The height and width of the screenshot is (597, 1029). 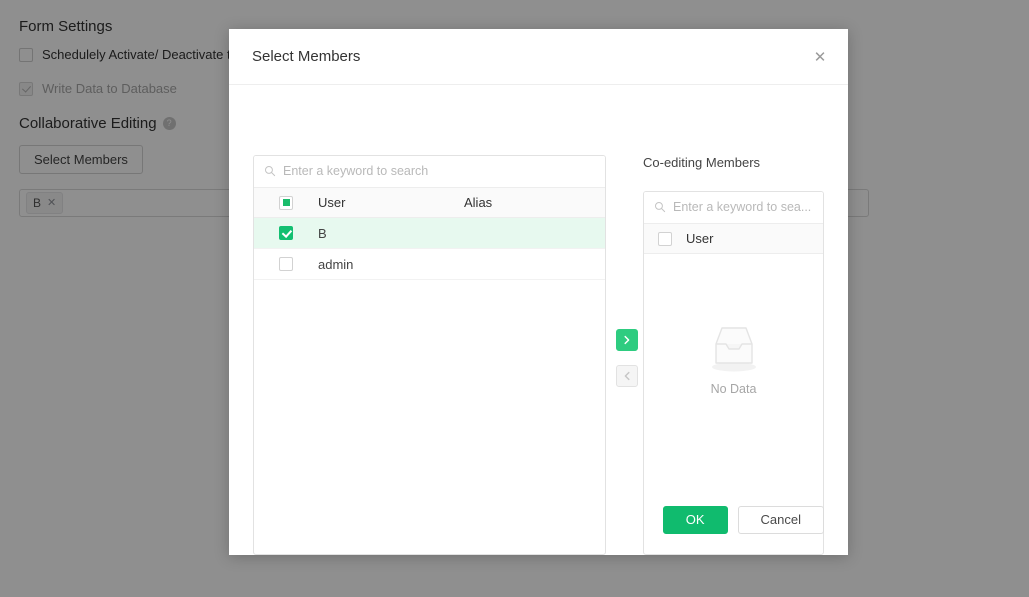 What do you see at coordinates (356, 171) in the screenshot?
I see `left-search-placeholder: Enter a keyword to search` at bounding box center [356, 171].